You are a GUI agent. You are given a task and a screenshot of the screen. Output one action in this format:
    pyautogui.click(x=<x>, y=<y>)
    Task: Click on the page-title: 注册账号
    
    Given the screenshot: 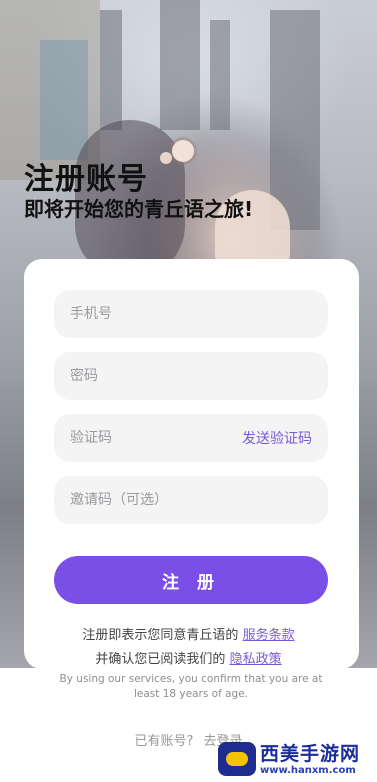 What is the action you would take?
    pyautogui.click(x=86, y=179)
    